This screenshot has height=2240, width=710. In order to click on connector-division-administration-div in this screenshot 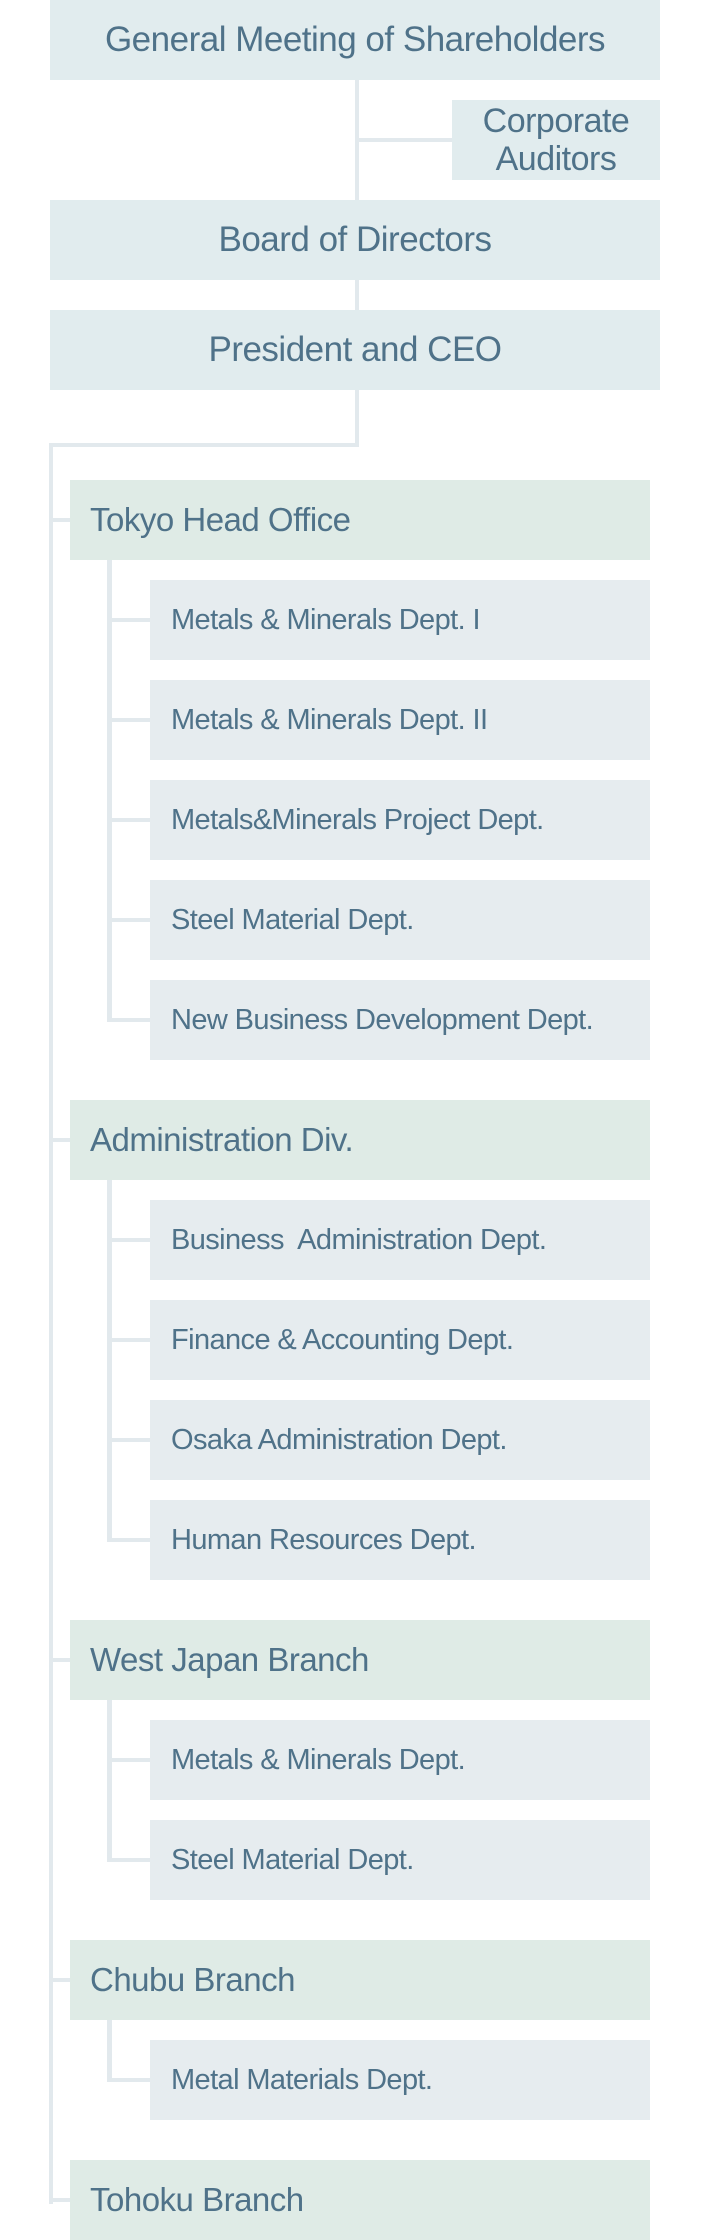, I will do `click(59, 1140)`.